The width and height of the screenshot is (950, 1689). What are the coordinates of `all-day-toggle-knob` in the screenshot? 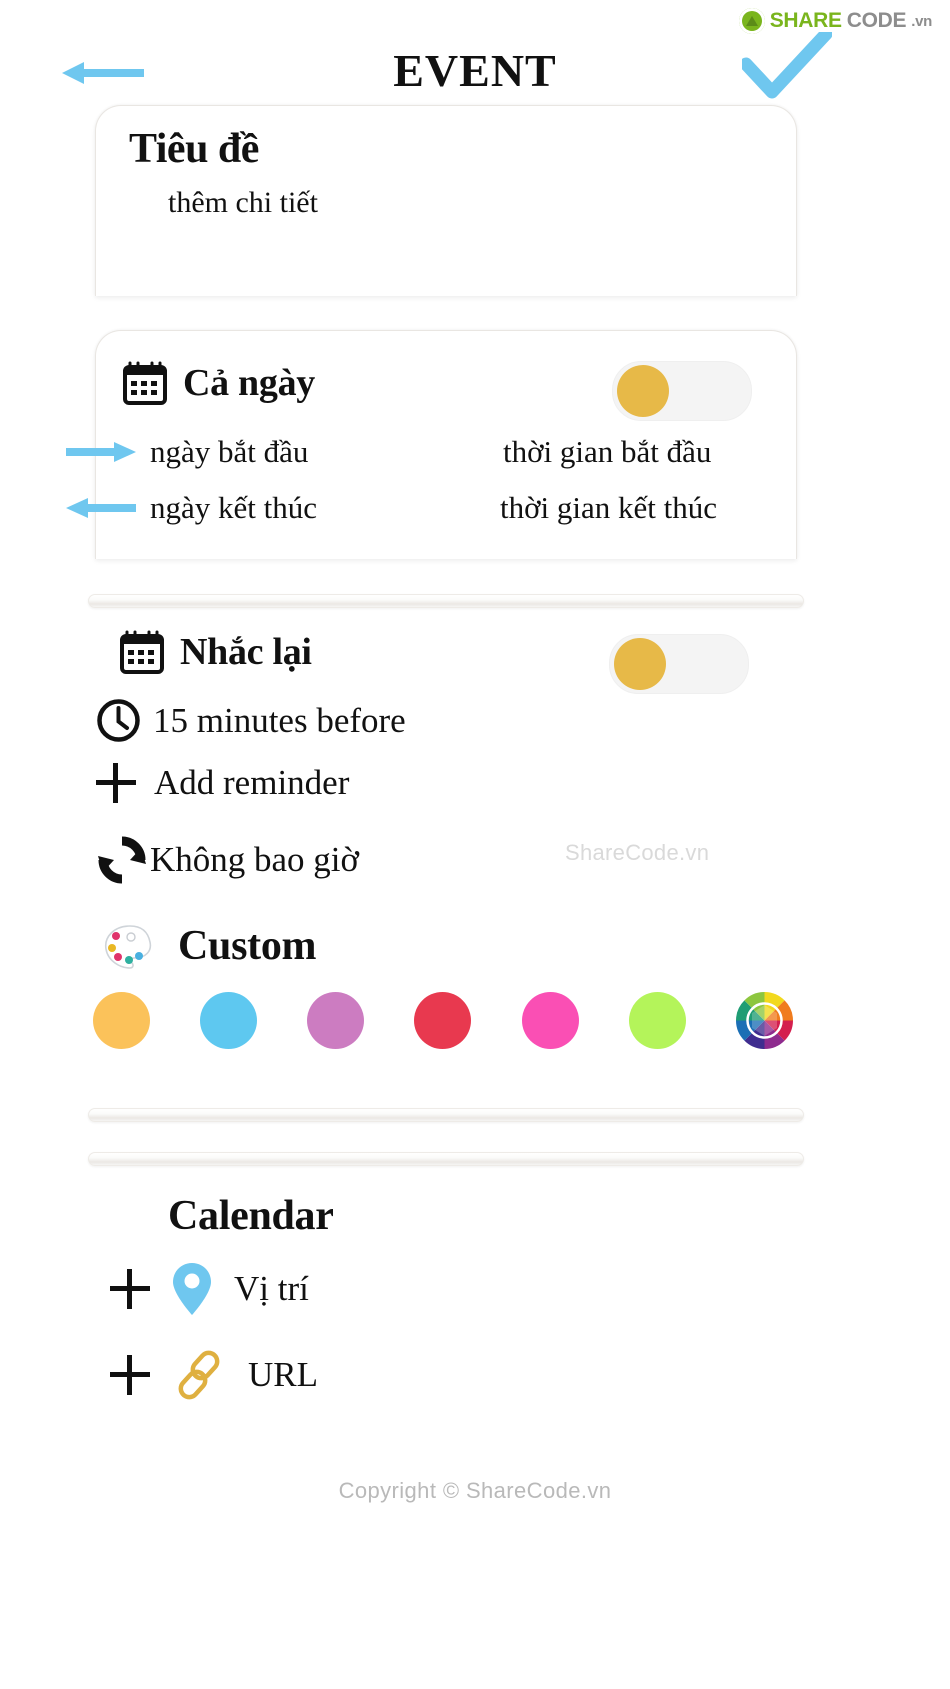 It's located at (643, 391).